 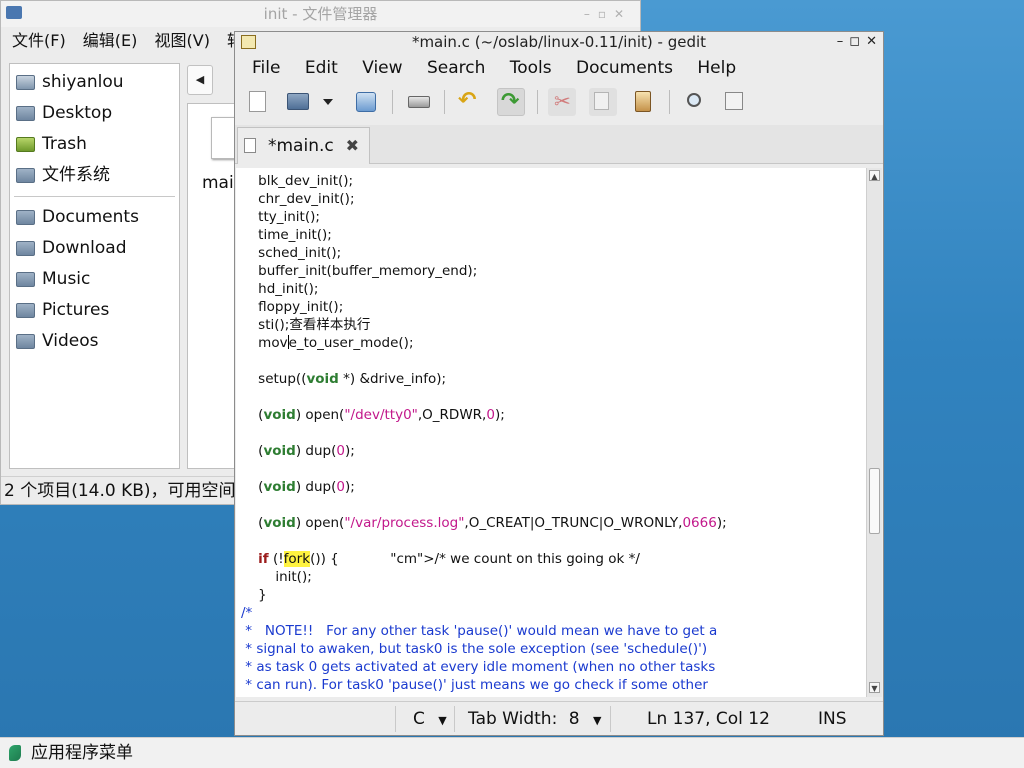 I want to click on place-music: Music, so click(x=94, y=279).